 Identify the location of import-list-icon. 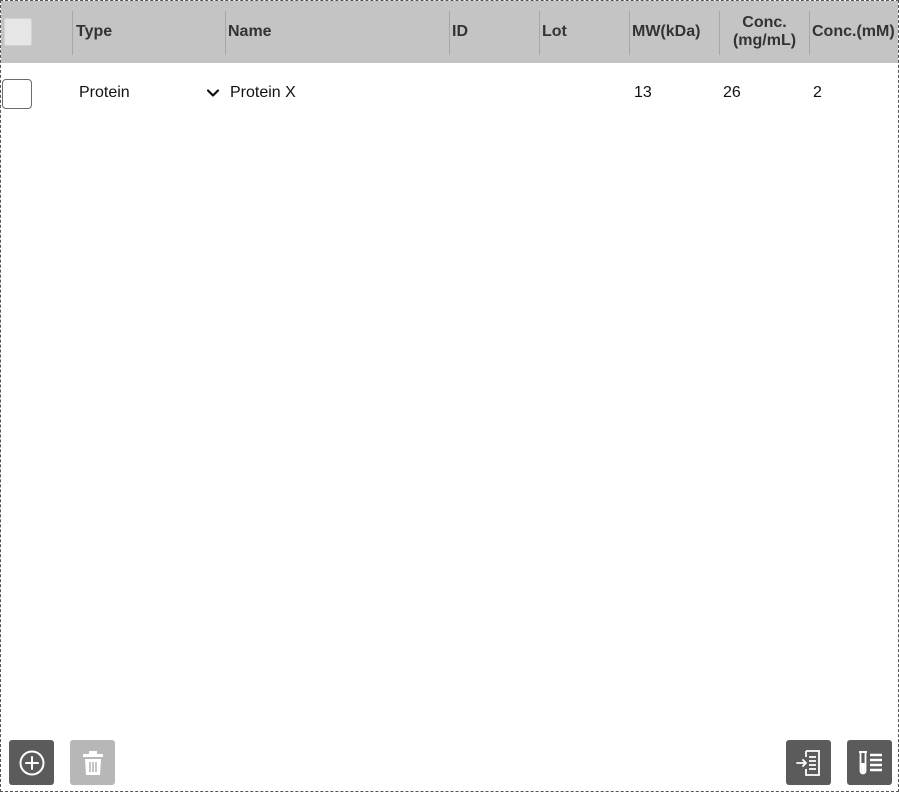
(807, 762).